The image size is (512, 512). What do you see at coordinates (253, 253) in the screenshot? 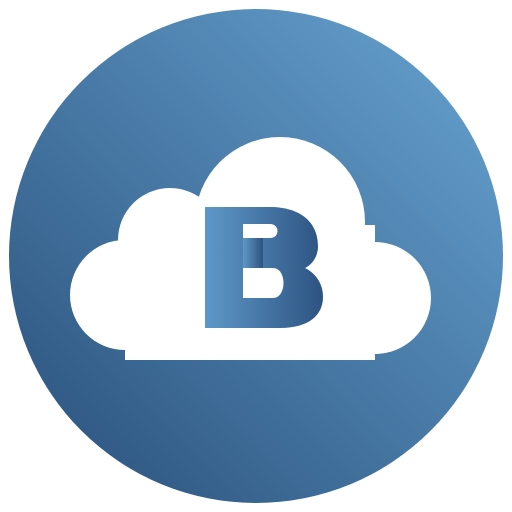
I see `logo-letter-notch` at bounding box center [253, 253].